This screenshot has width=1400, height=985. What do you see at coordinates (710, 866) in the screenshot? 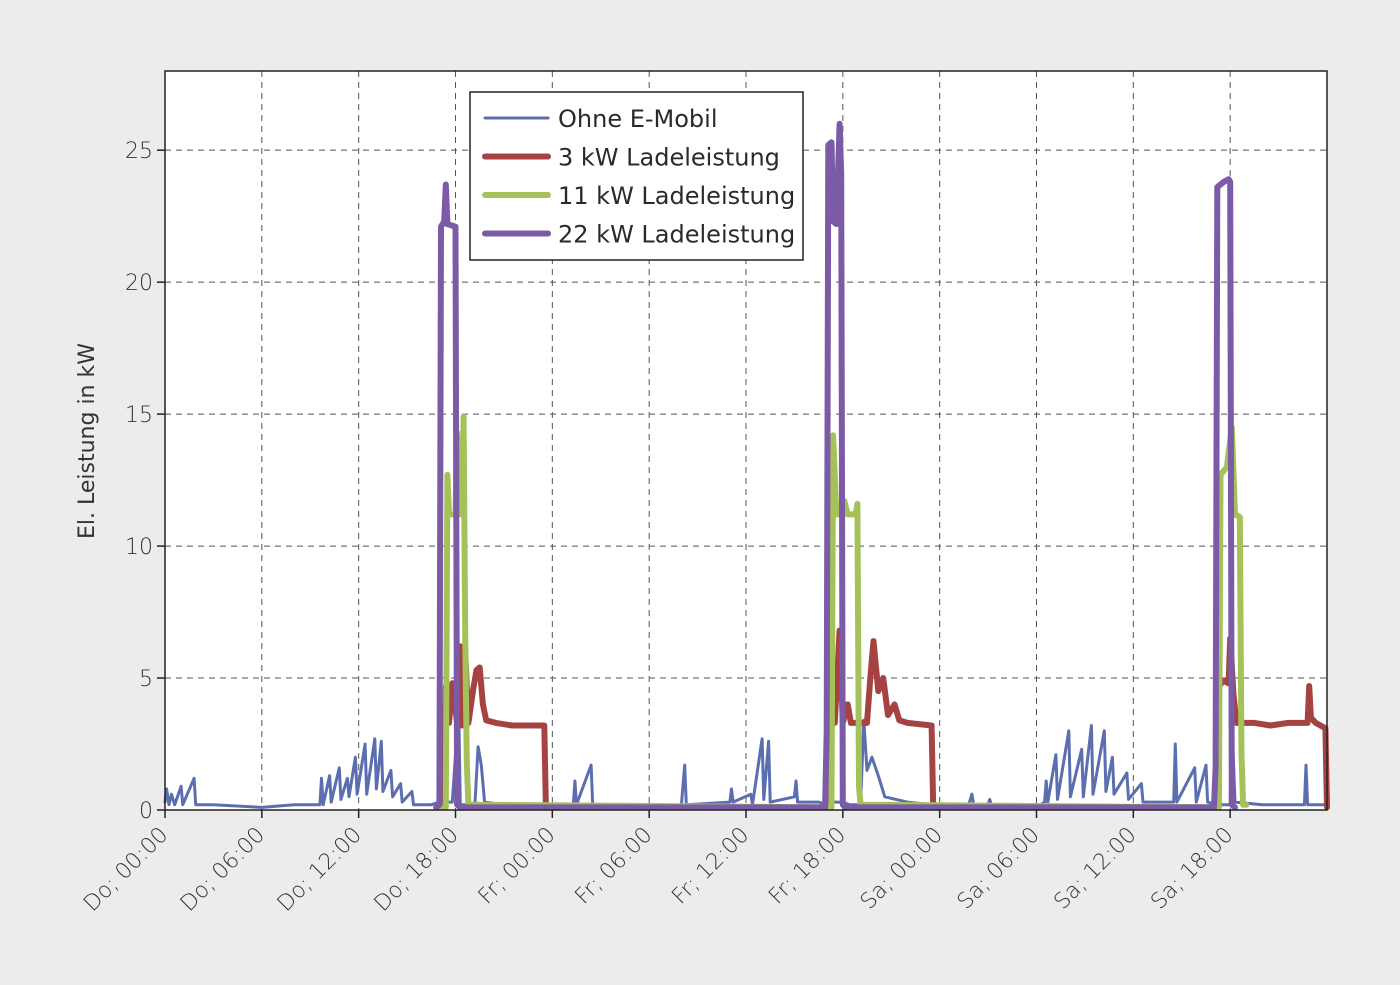
I see `x-tick-label: Fr; 12:00` at bounding box center [710, 866].